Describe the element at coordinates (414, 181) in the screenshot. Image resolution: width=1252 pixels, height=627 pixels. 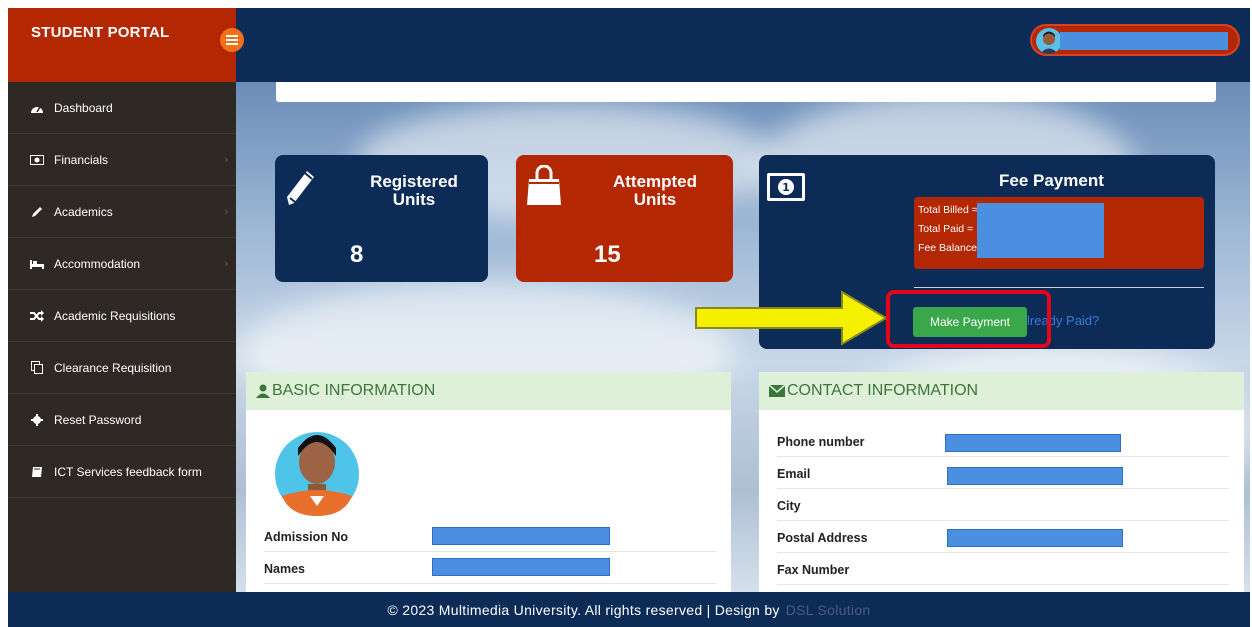
I see `registered-units-title: Registered` at that location.